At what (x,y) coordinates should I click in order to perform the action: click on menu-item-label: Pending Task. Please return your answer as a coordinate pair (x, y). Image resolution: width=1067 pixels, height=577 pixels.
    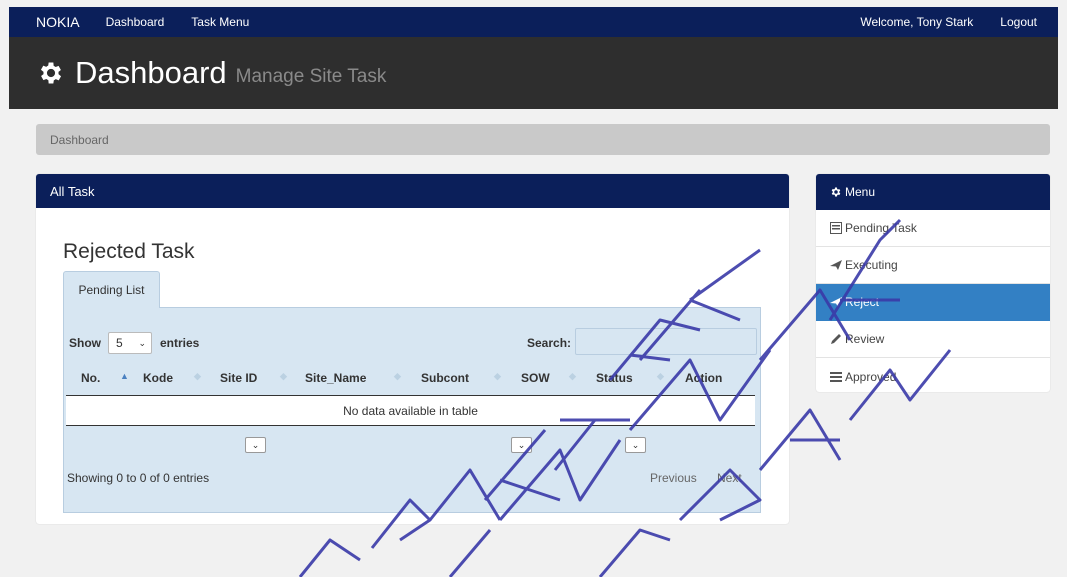
    Looking at the image, I should click on (881, 228).